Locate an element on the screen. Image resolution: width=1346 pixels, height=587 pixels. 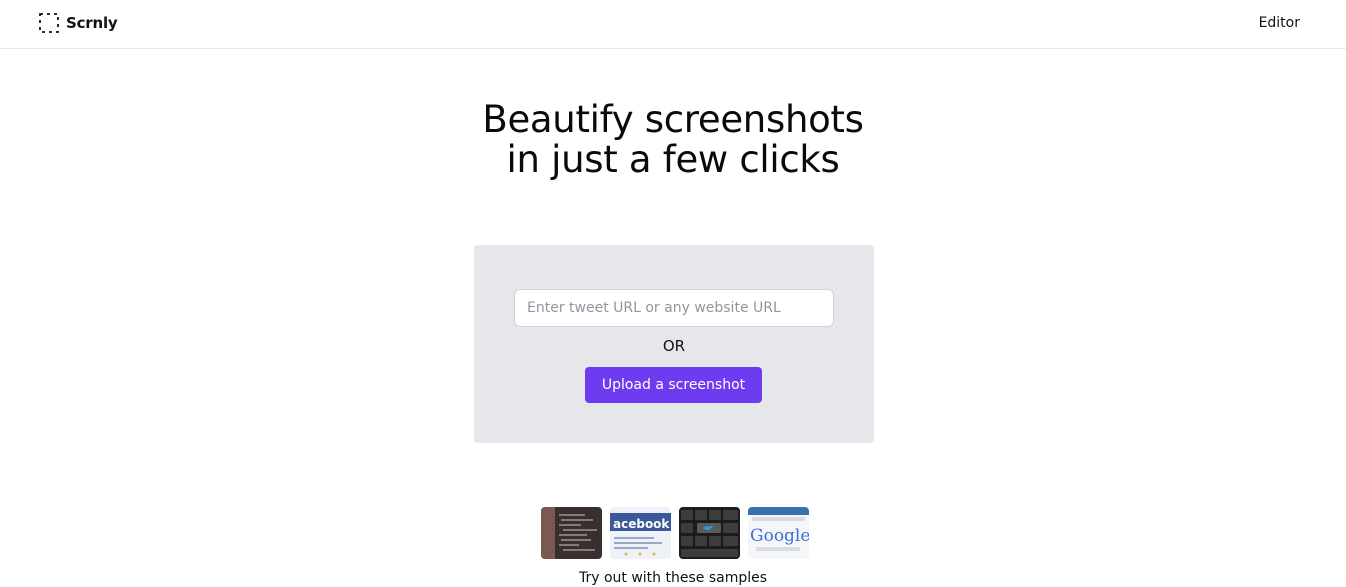
top-navbar: Scrnly Editor is located at coordinates (673, 24).